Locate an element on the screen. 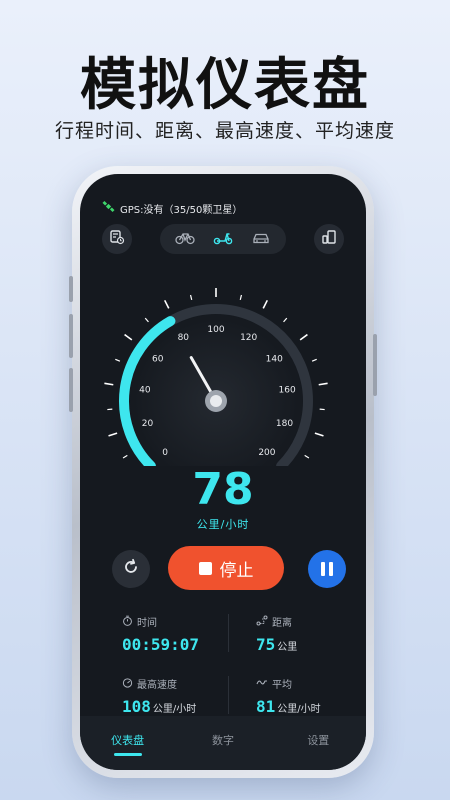 The image size is (450, 800). stop-button-label: 停止 is located at coordinates (236, 570).